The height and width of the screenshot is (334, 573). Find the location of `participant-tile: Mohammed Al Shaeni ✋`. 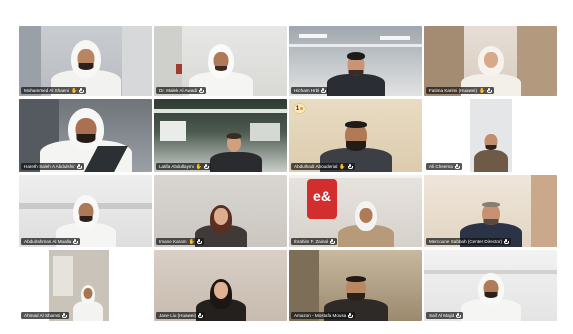

participant-tile: Mohammed Al Shaeni ✋ is located at coordinates (85, 61).